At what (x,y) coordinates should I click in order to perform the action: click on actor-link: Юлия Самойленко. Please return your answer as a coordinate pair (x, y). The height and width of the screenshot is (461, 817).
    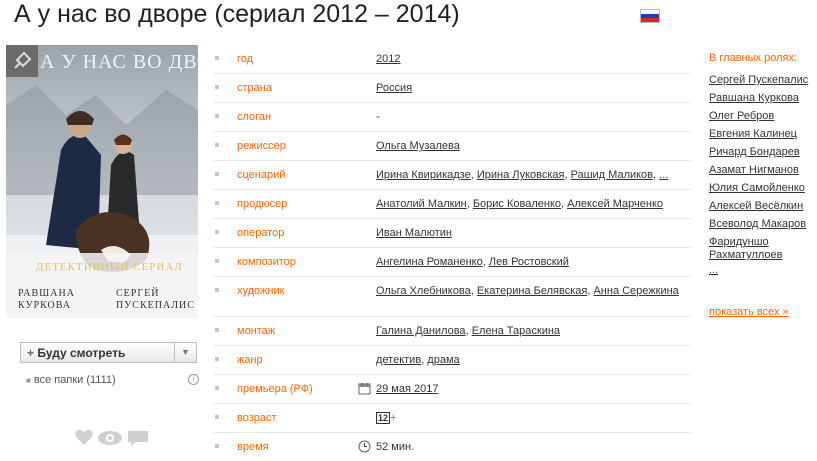
    Looking at the image, I should click on (759, 191).